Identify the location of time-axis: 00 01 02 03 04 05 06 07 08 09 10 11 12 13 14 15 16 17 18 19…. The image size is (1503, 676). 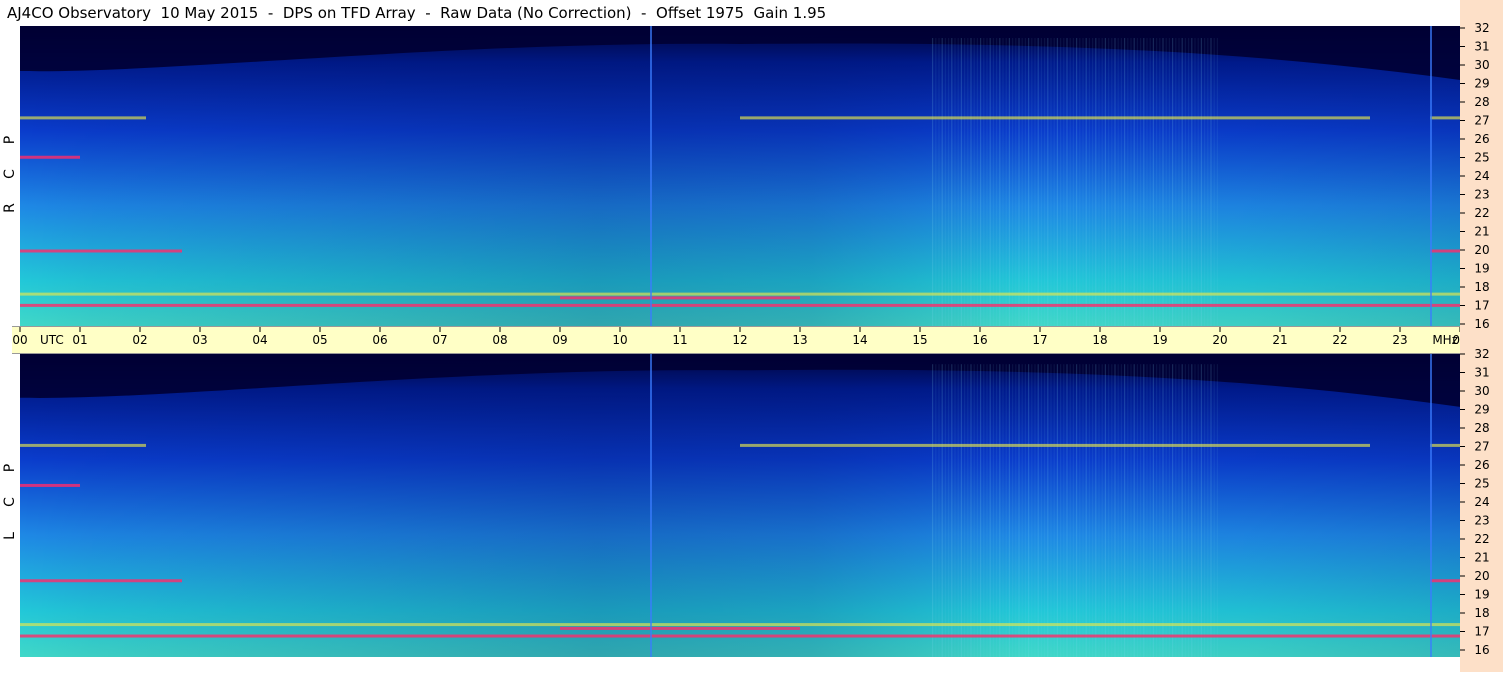
(740, 340).